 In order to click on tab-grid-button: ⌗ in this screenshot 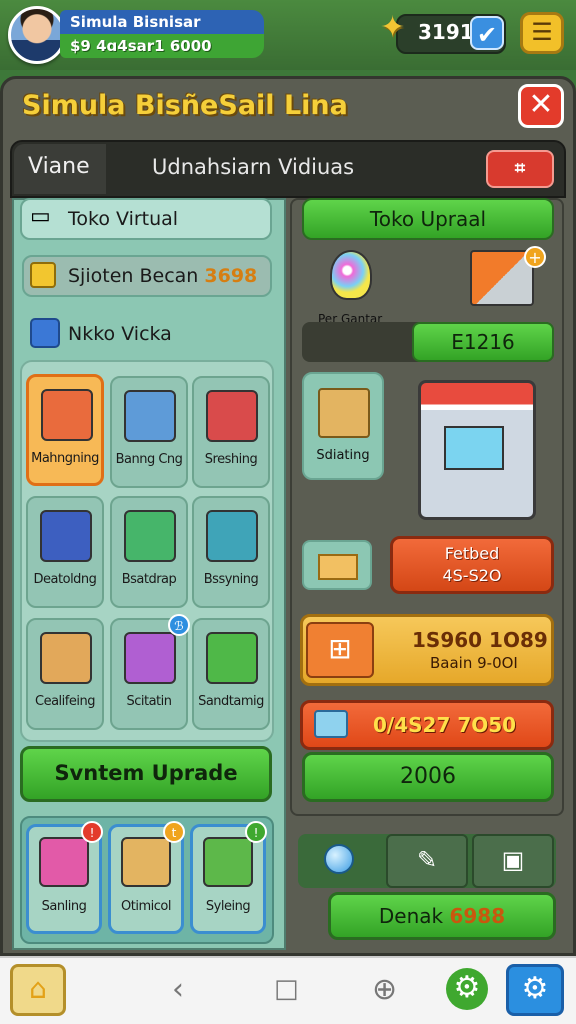, I will do `click(520, 169)`.